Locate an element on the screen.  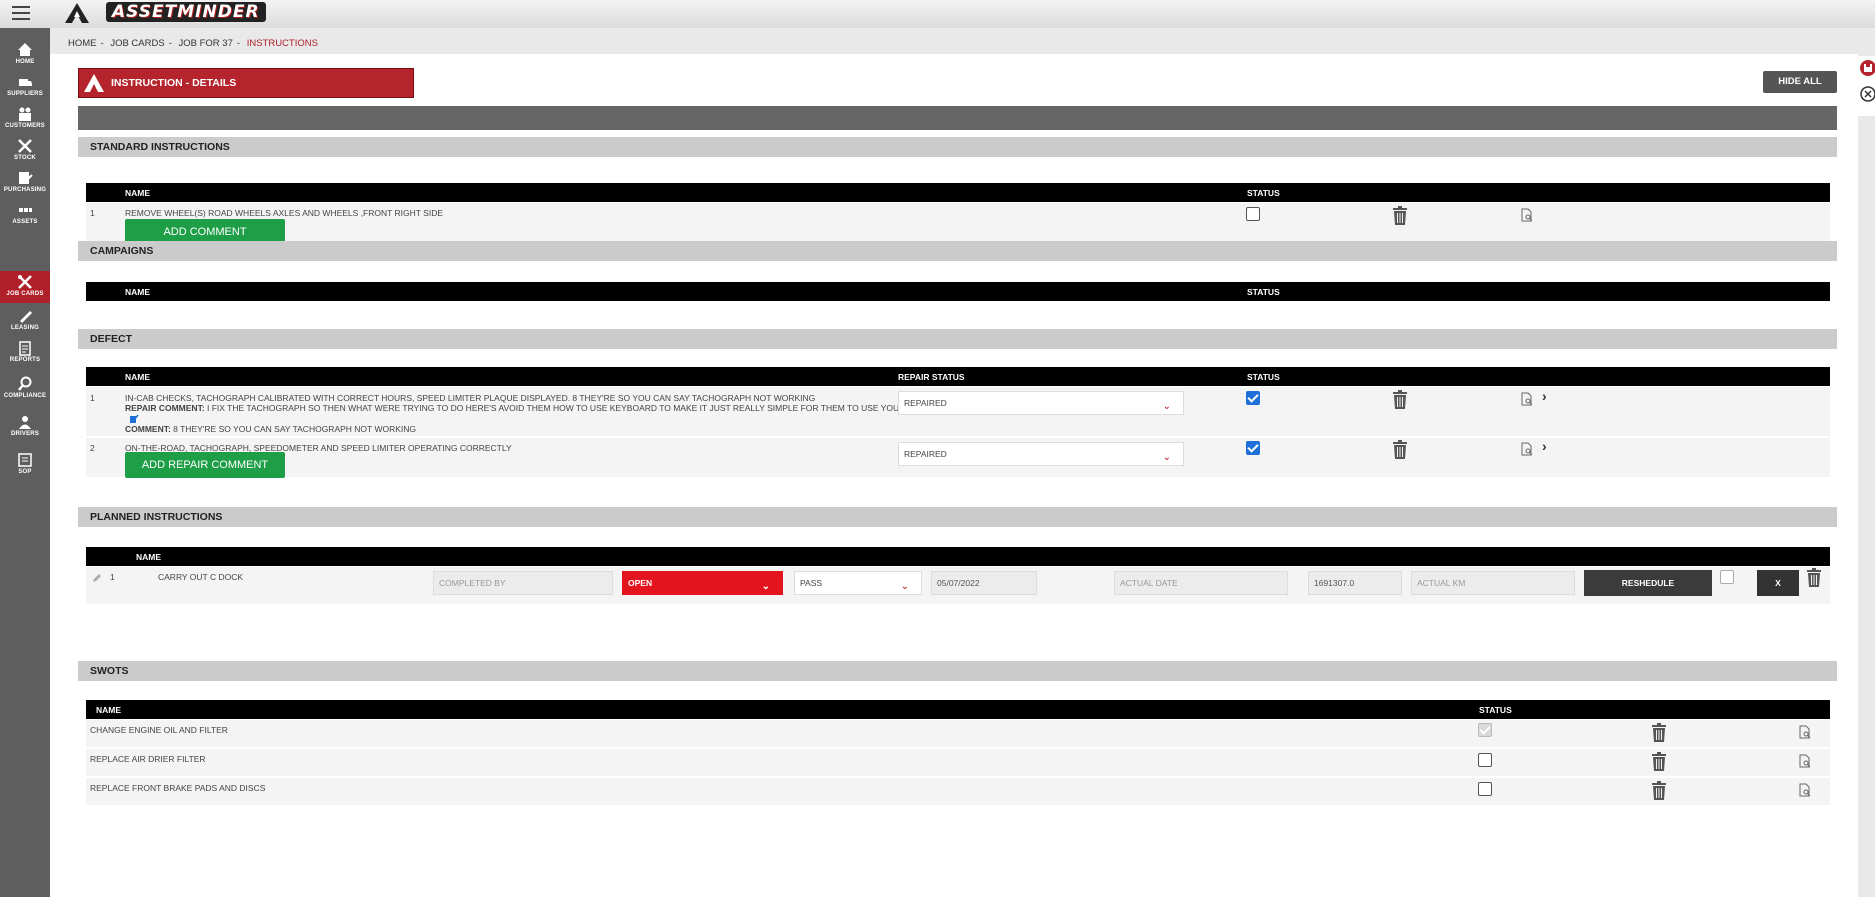
sidebar-item-customers: CUSTOMERS is located at coordinates (25, 123).